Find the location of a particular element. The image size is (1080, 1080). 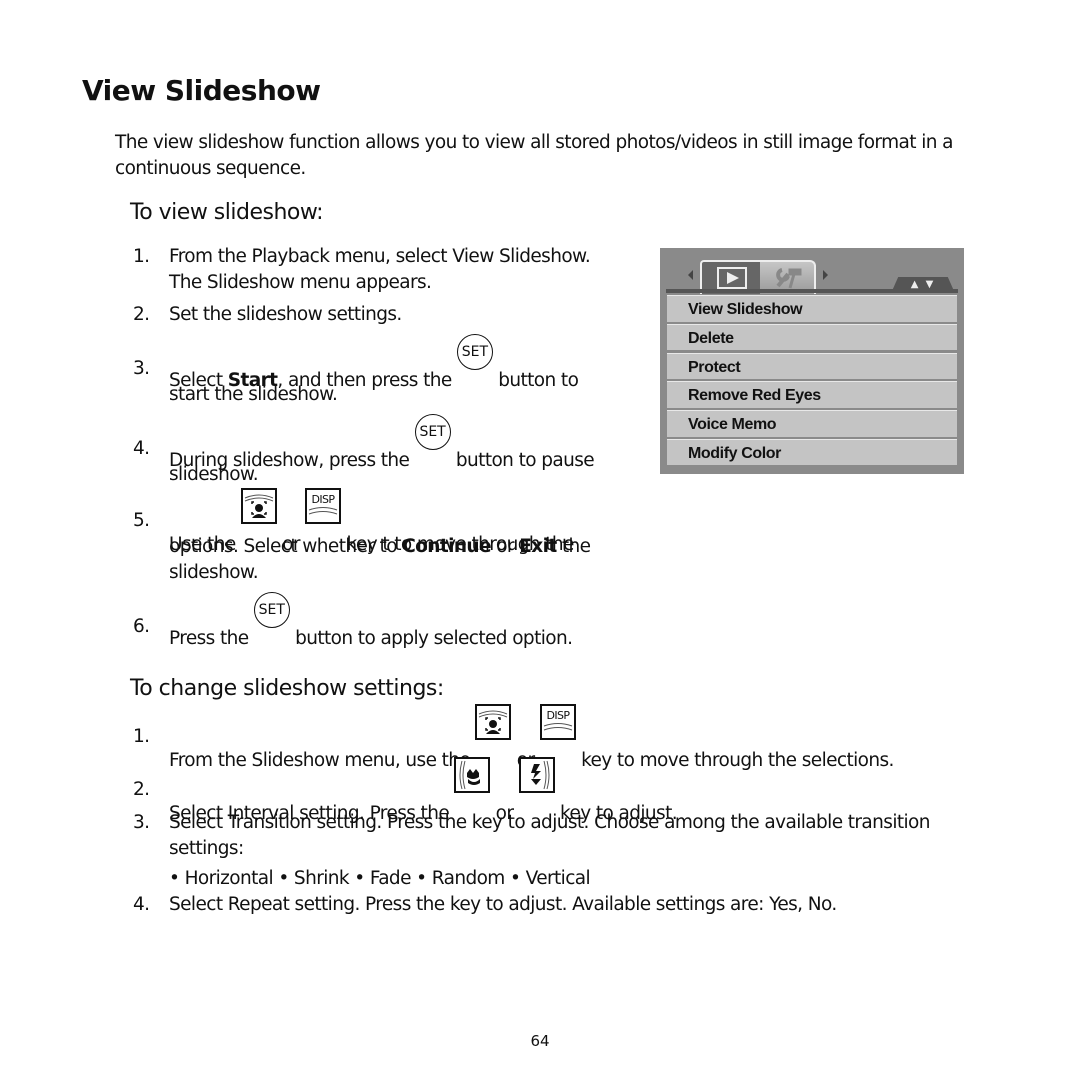

play-icon is located at coordinates (732, 278).